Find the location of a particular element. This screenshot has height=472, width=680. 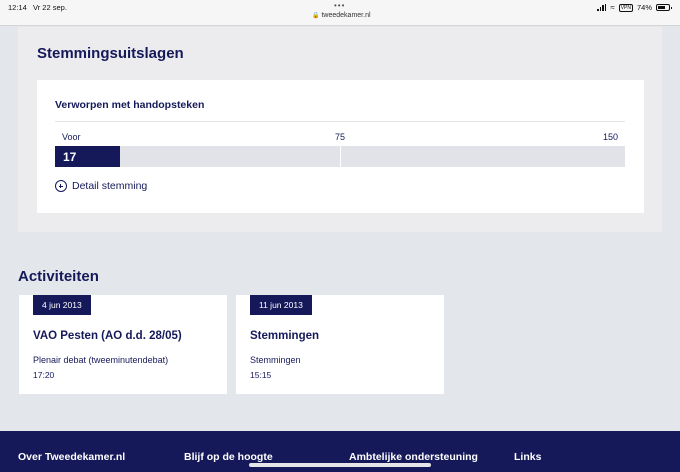

vote-bar-midline is located at coordinates (340, 156).